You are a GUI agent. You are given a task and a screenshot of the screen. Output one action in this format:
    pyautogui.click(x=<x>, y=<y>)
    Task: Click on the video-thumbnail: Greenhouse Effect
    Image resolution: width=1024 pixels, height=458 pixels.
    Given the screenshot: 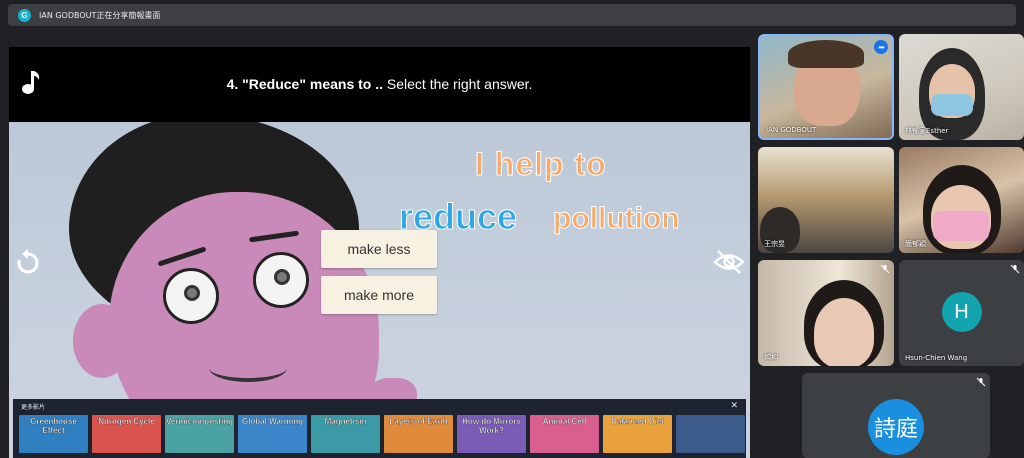 What is the action you would take?
    pyautogui.click(x=53, y=434)
    